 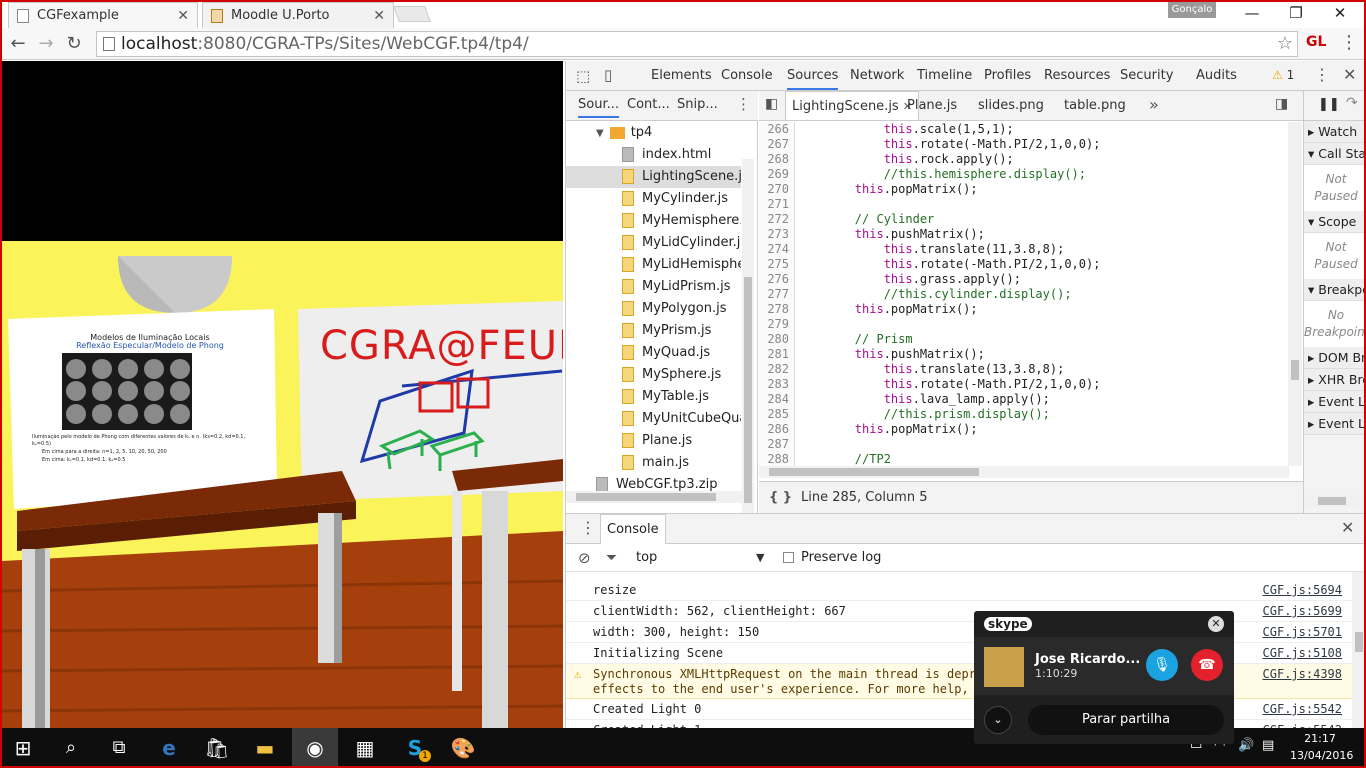 What do you see at coordinates (774, 324) in the screenshot?
I see `line-number: 279` at bounding box center [774, 324].